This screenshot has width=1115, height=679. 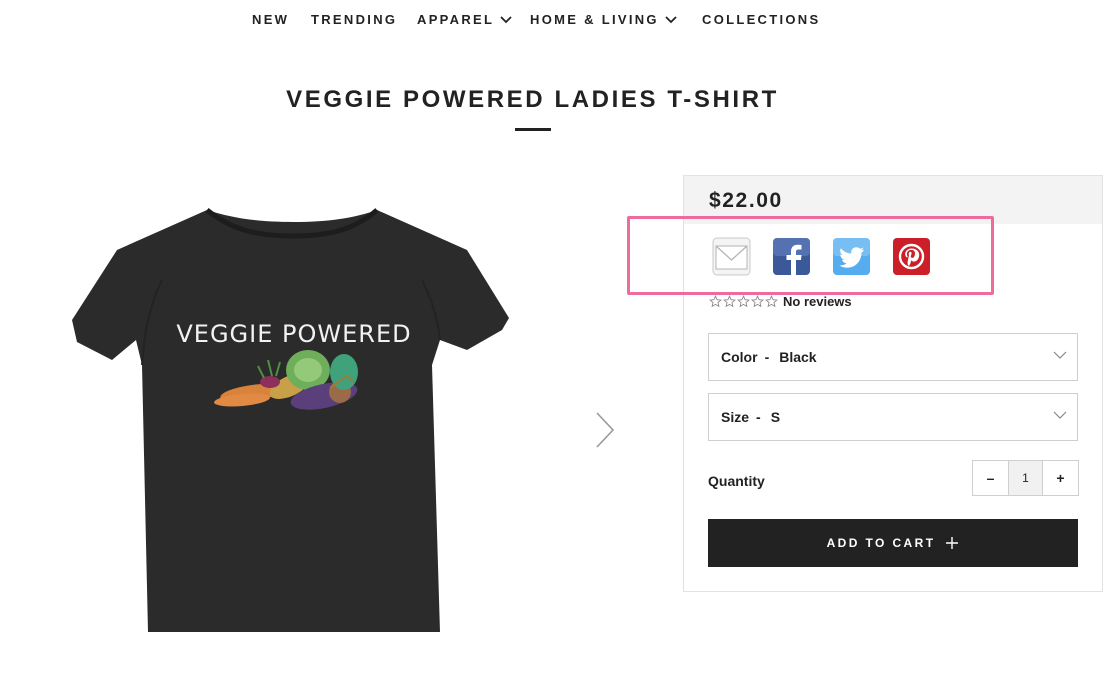 I want to click on quantity-input: 1, so click(x=1025, y=478).